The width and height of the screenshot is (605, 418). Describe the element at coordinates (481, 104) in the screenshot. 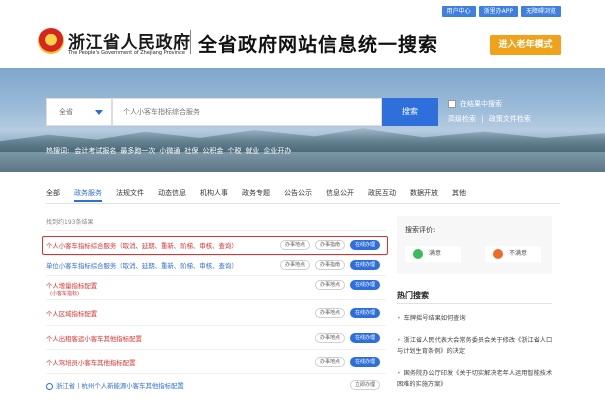

I see `search-in-results-label: 在结果中搜索` at that location.